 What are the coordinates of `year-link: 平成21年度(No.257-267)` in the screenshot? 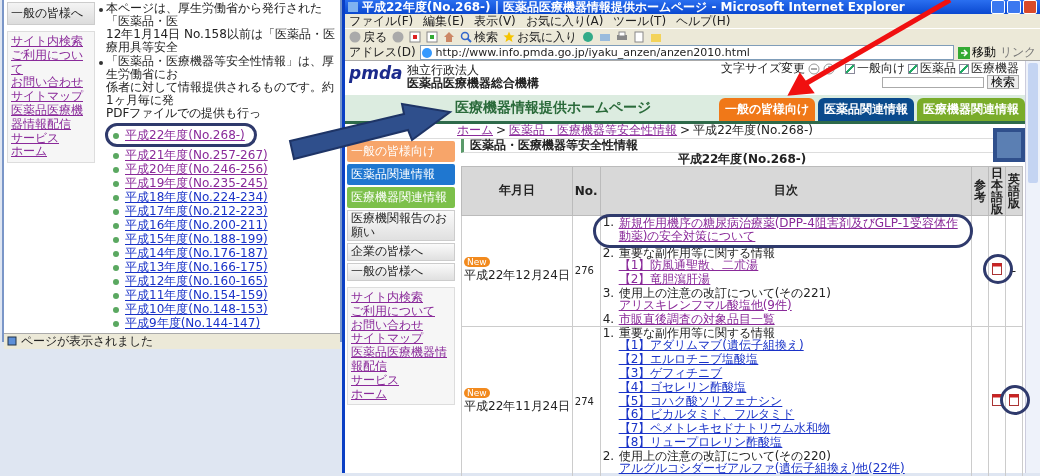 It's located at (196, 155).